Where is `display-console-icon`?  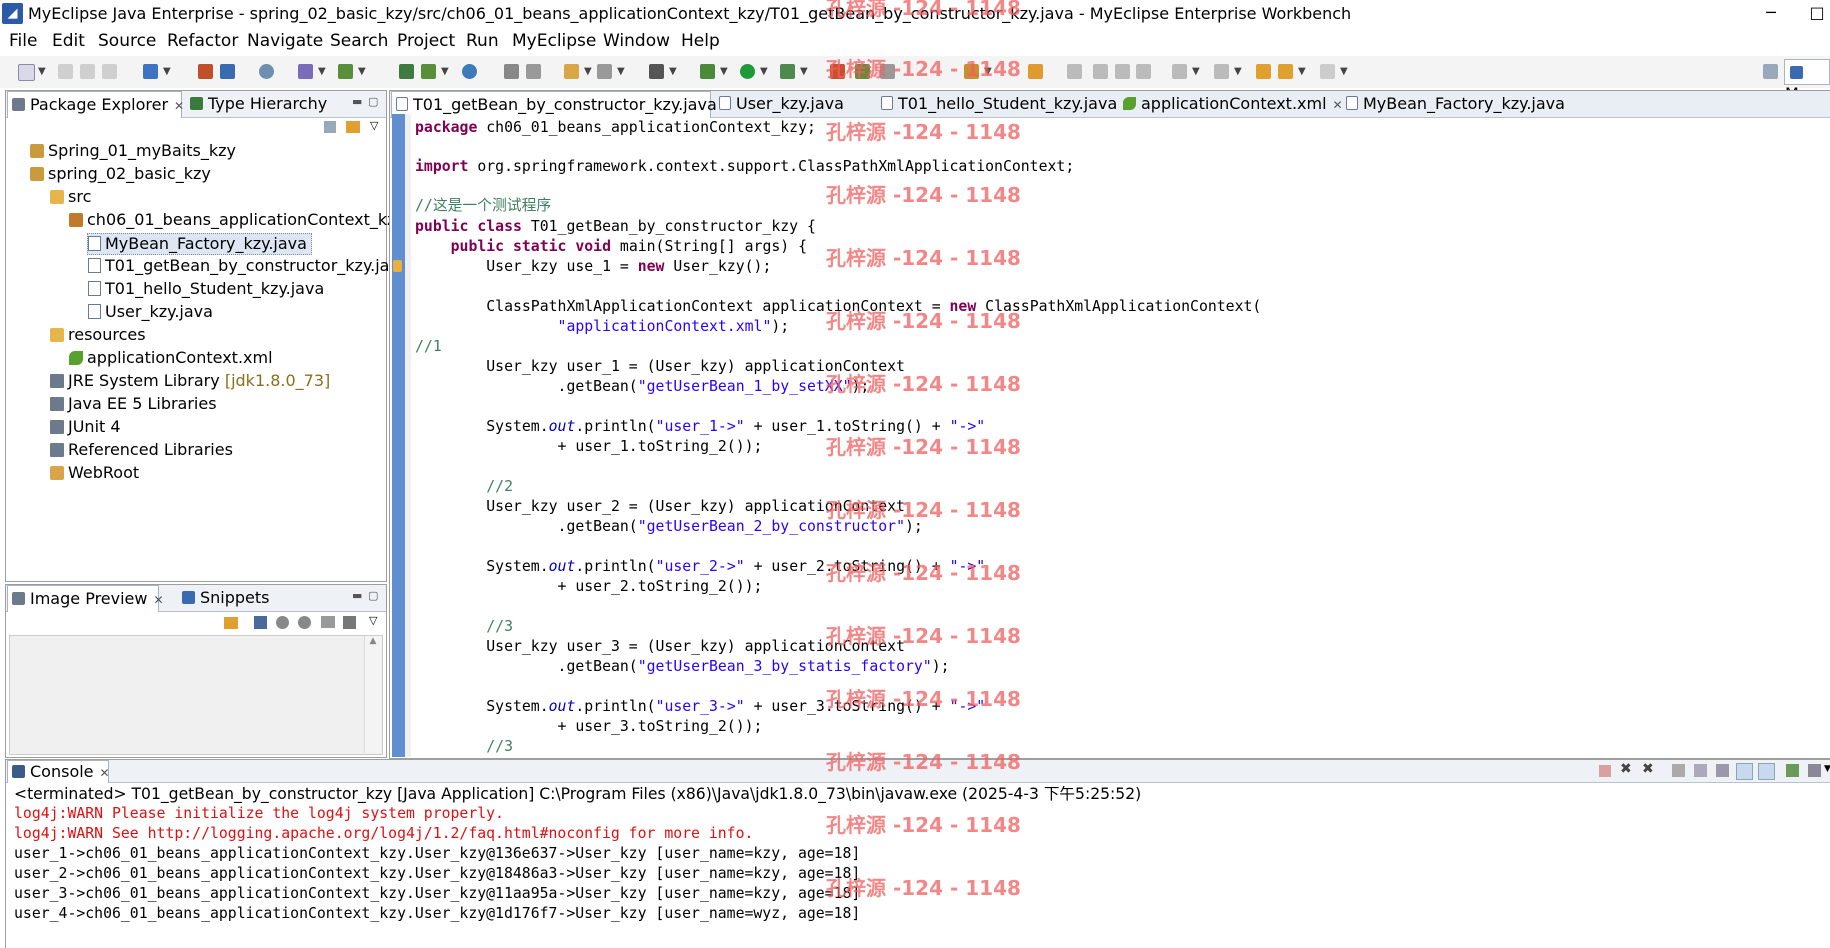
display-console-icon is located at coordinates (1814, 770).